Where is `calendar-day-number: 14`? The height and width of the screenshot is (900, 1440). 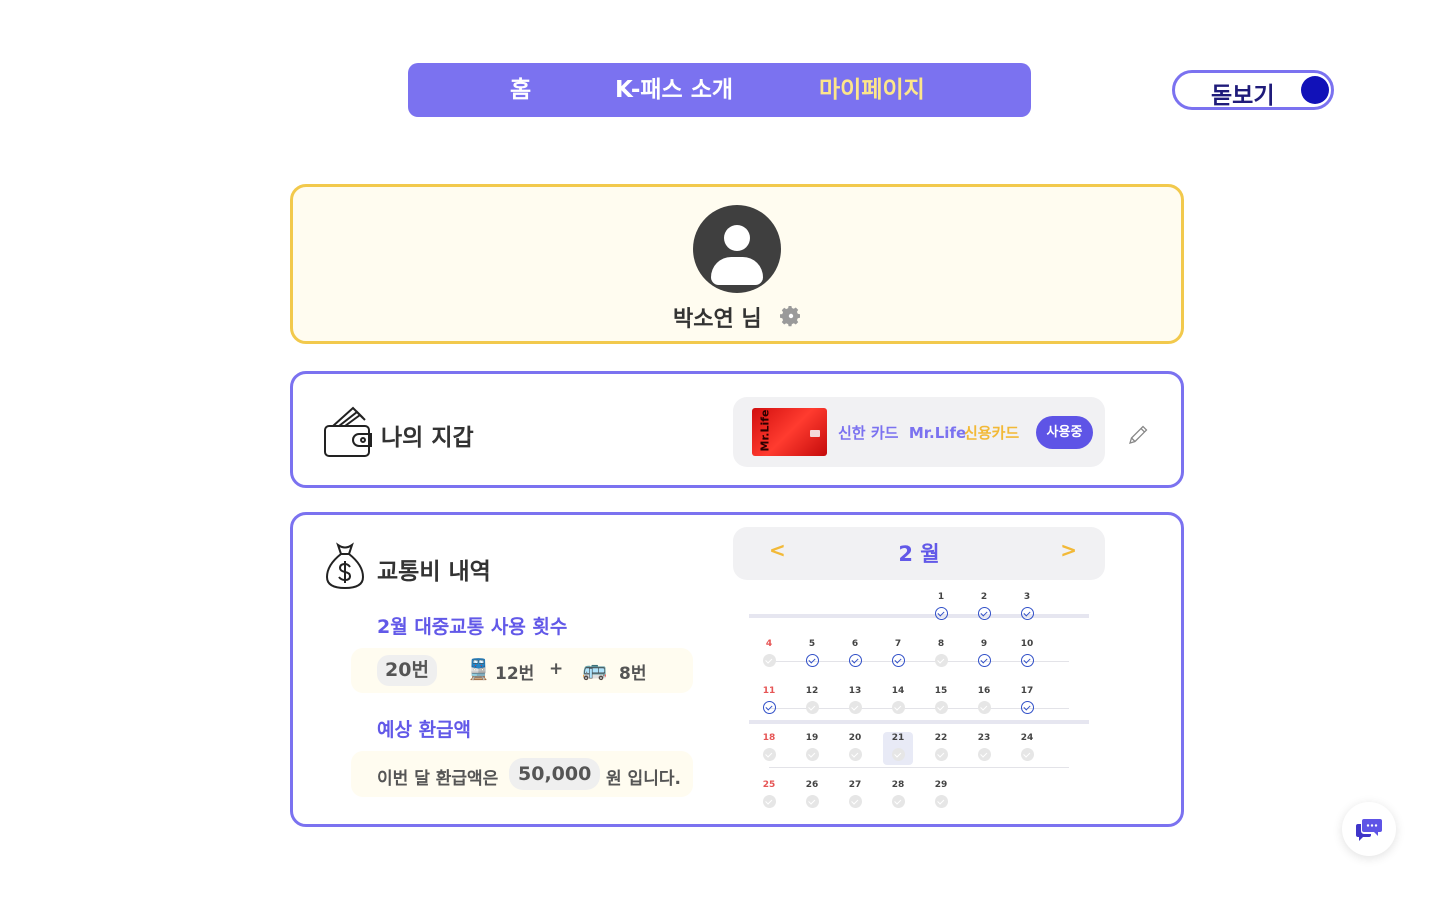
calendar-day-number: 14 is located at coordinates (898, 691).